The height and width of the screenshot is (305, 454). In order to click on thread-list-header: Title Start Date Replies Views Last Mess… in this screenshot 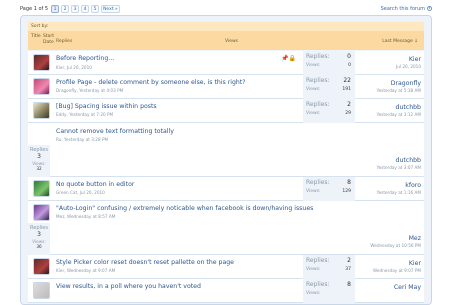, I will do `click(226, 40)`.